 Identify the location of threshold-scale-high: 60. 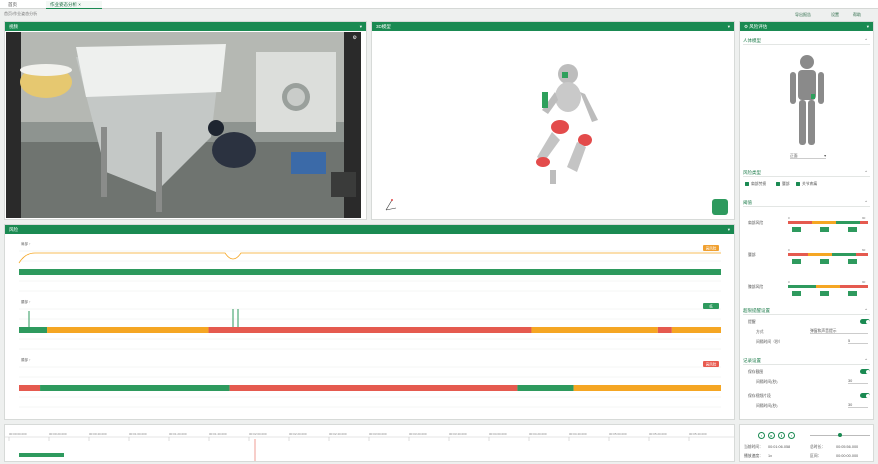
(864, 250).